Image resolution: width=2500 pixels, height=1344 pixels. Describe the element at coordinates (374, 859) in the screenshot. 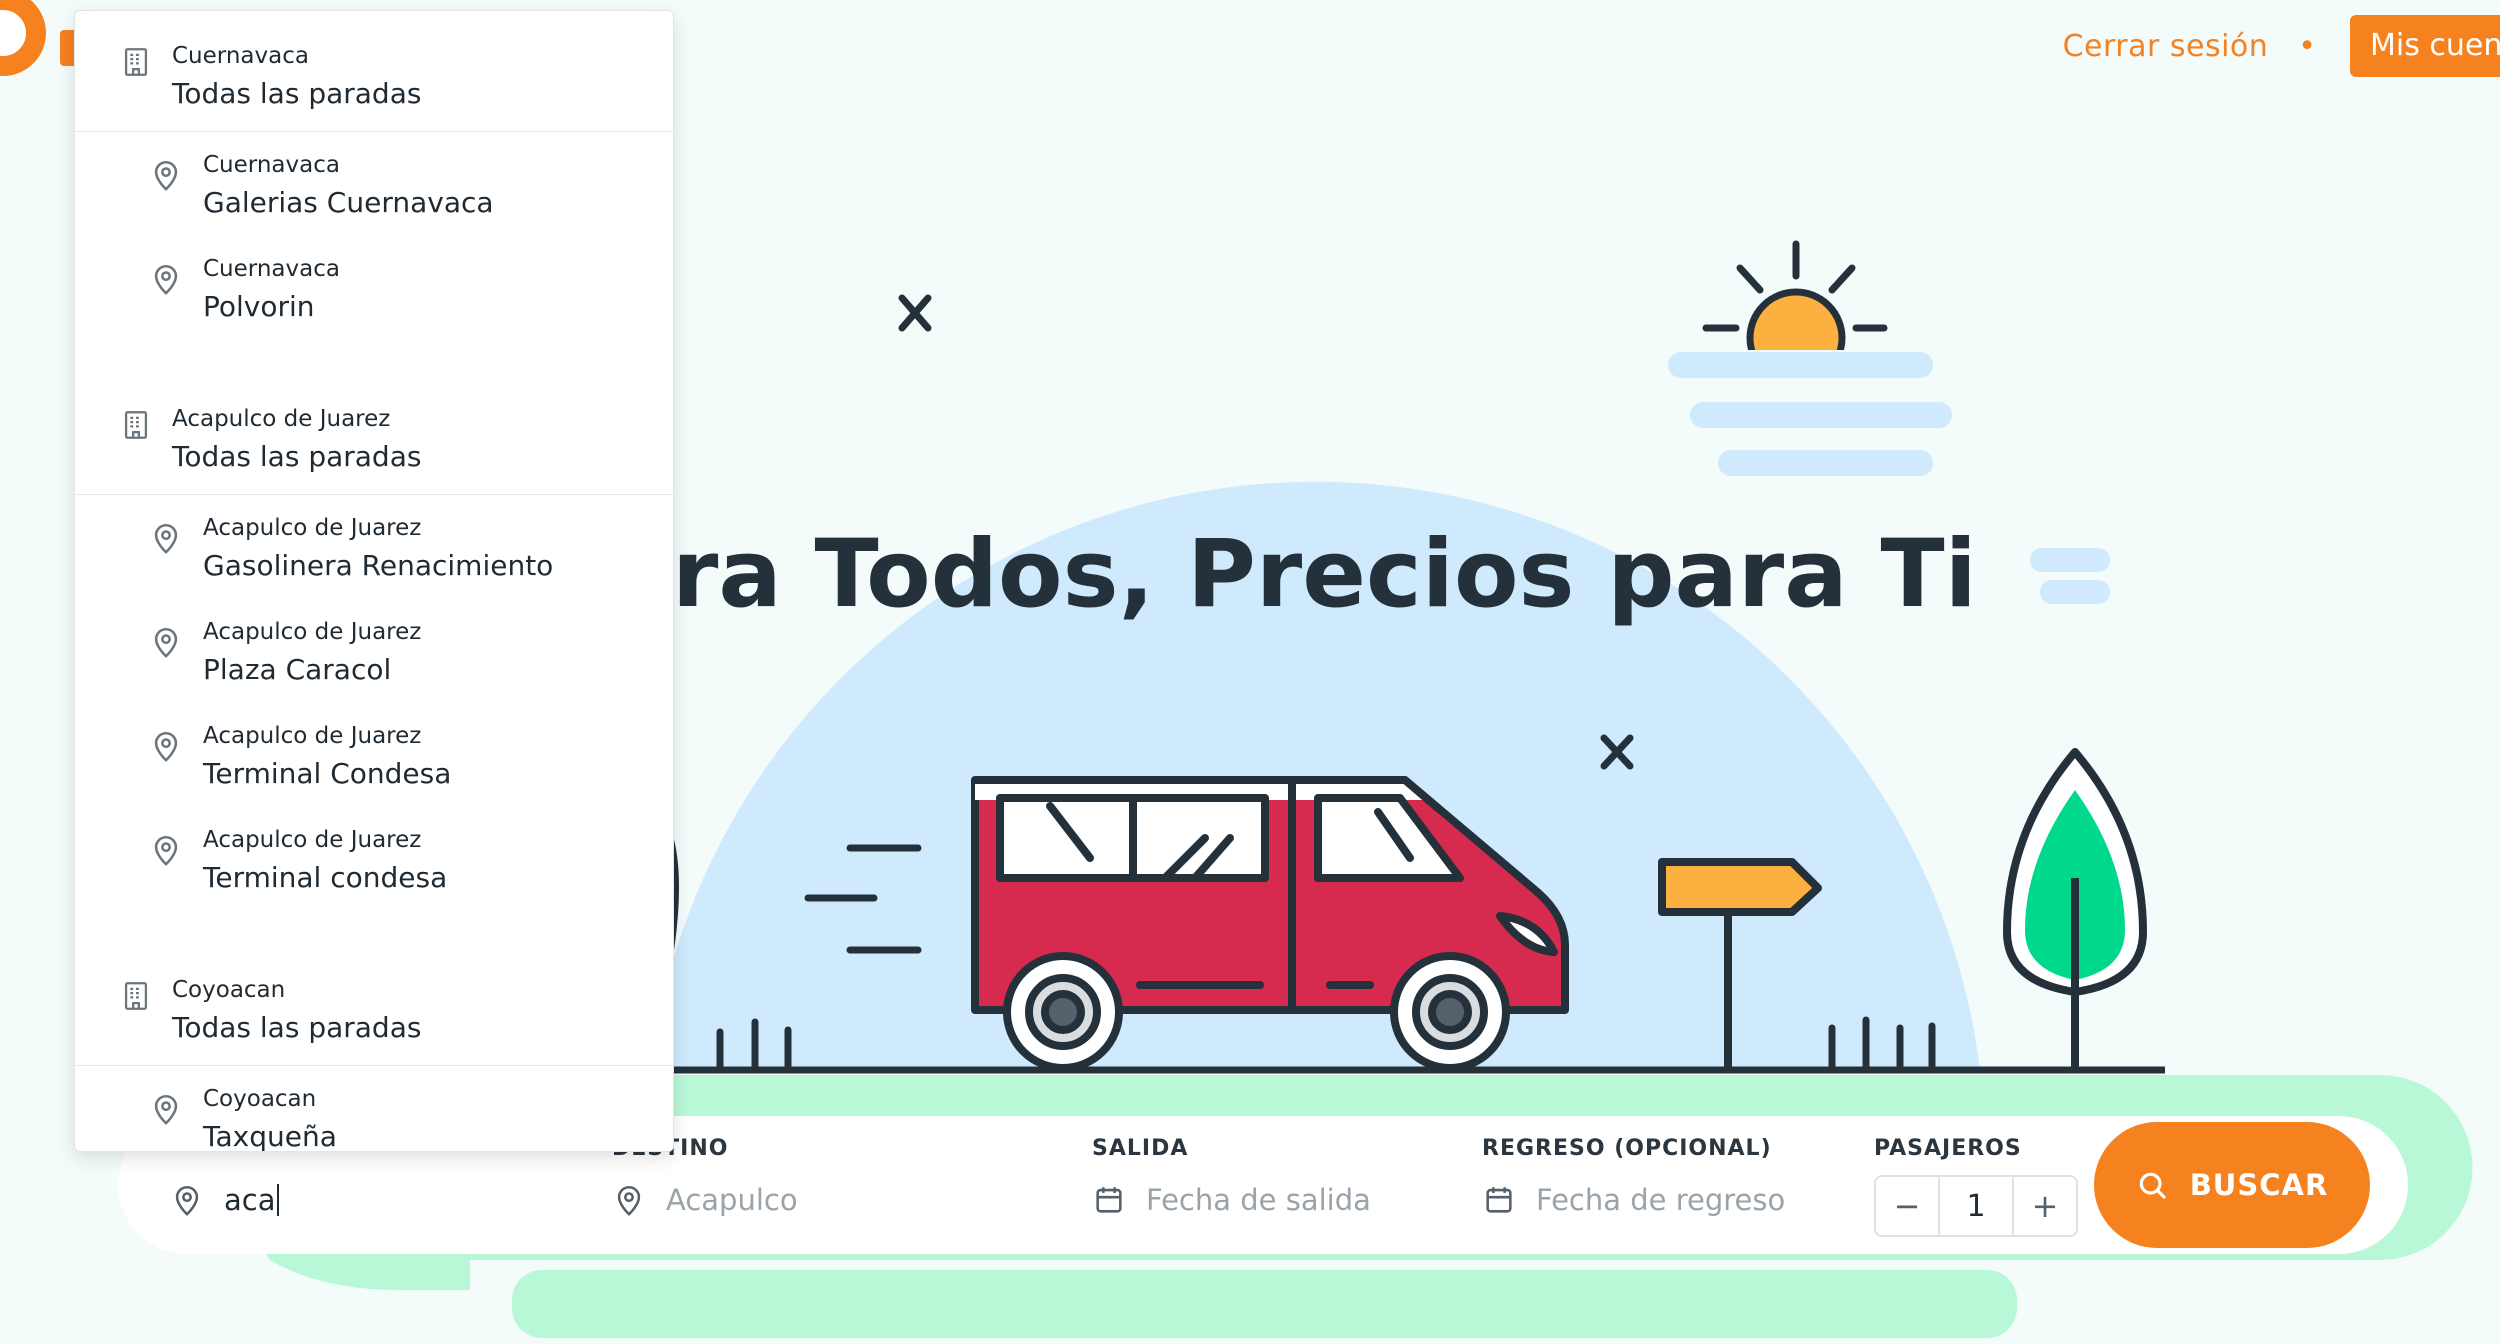

I see `suggestion-stop: Acapulco de Juarez Terminal condesa` at that location.